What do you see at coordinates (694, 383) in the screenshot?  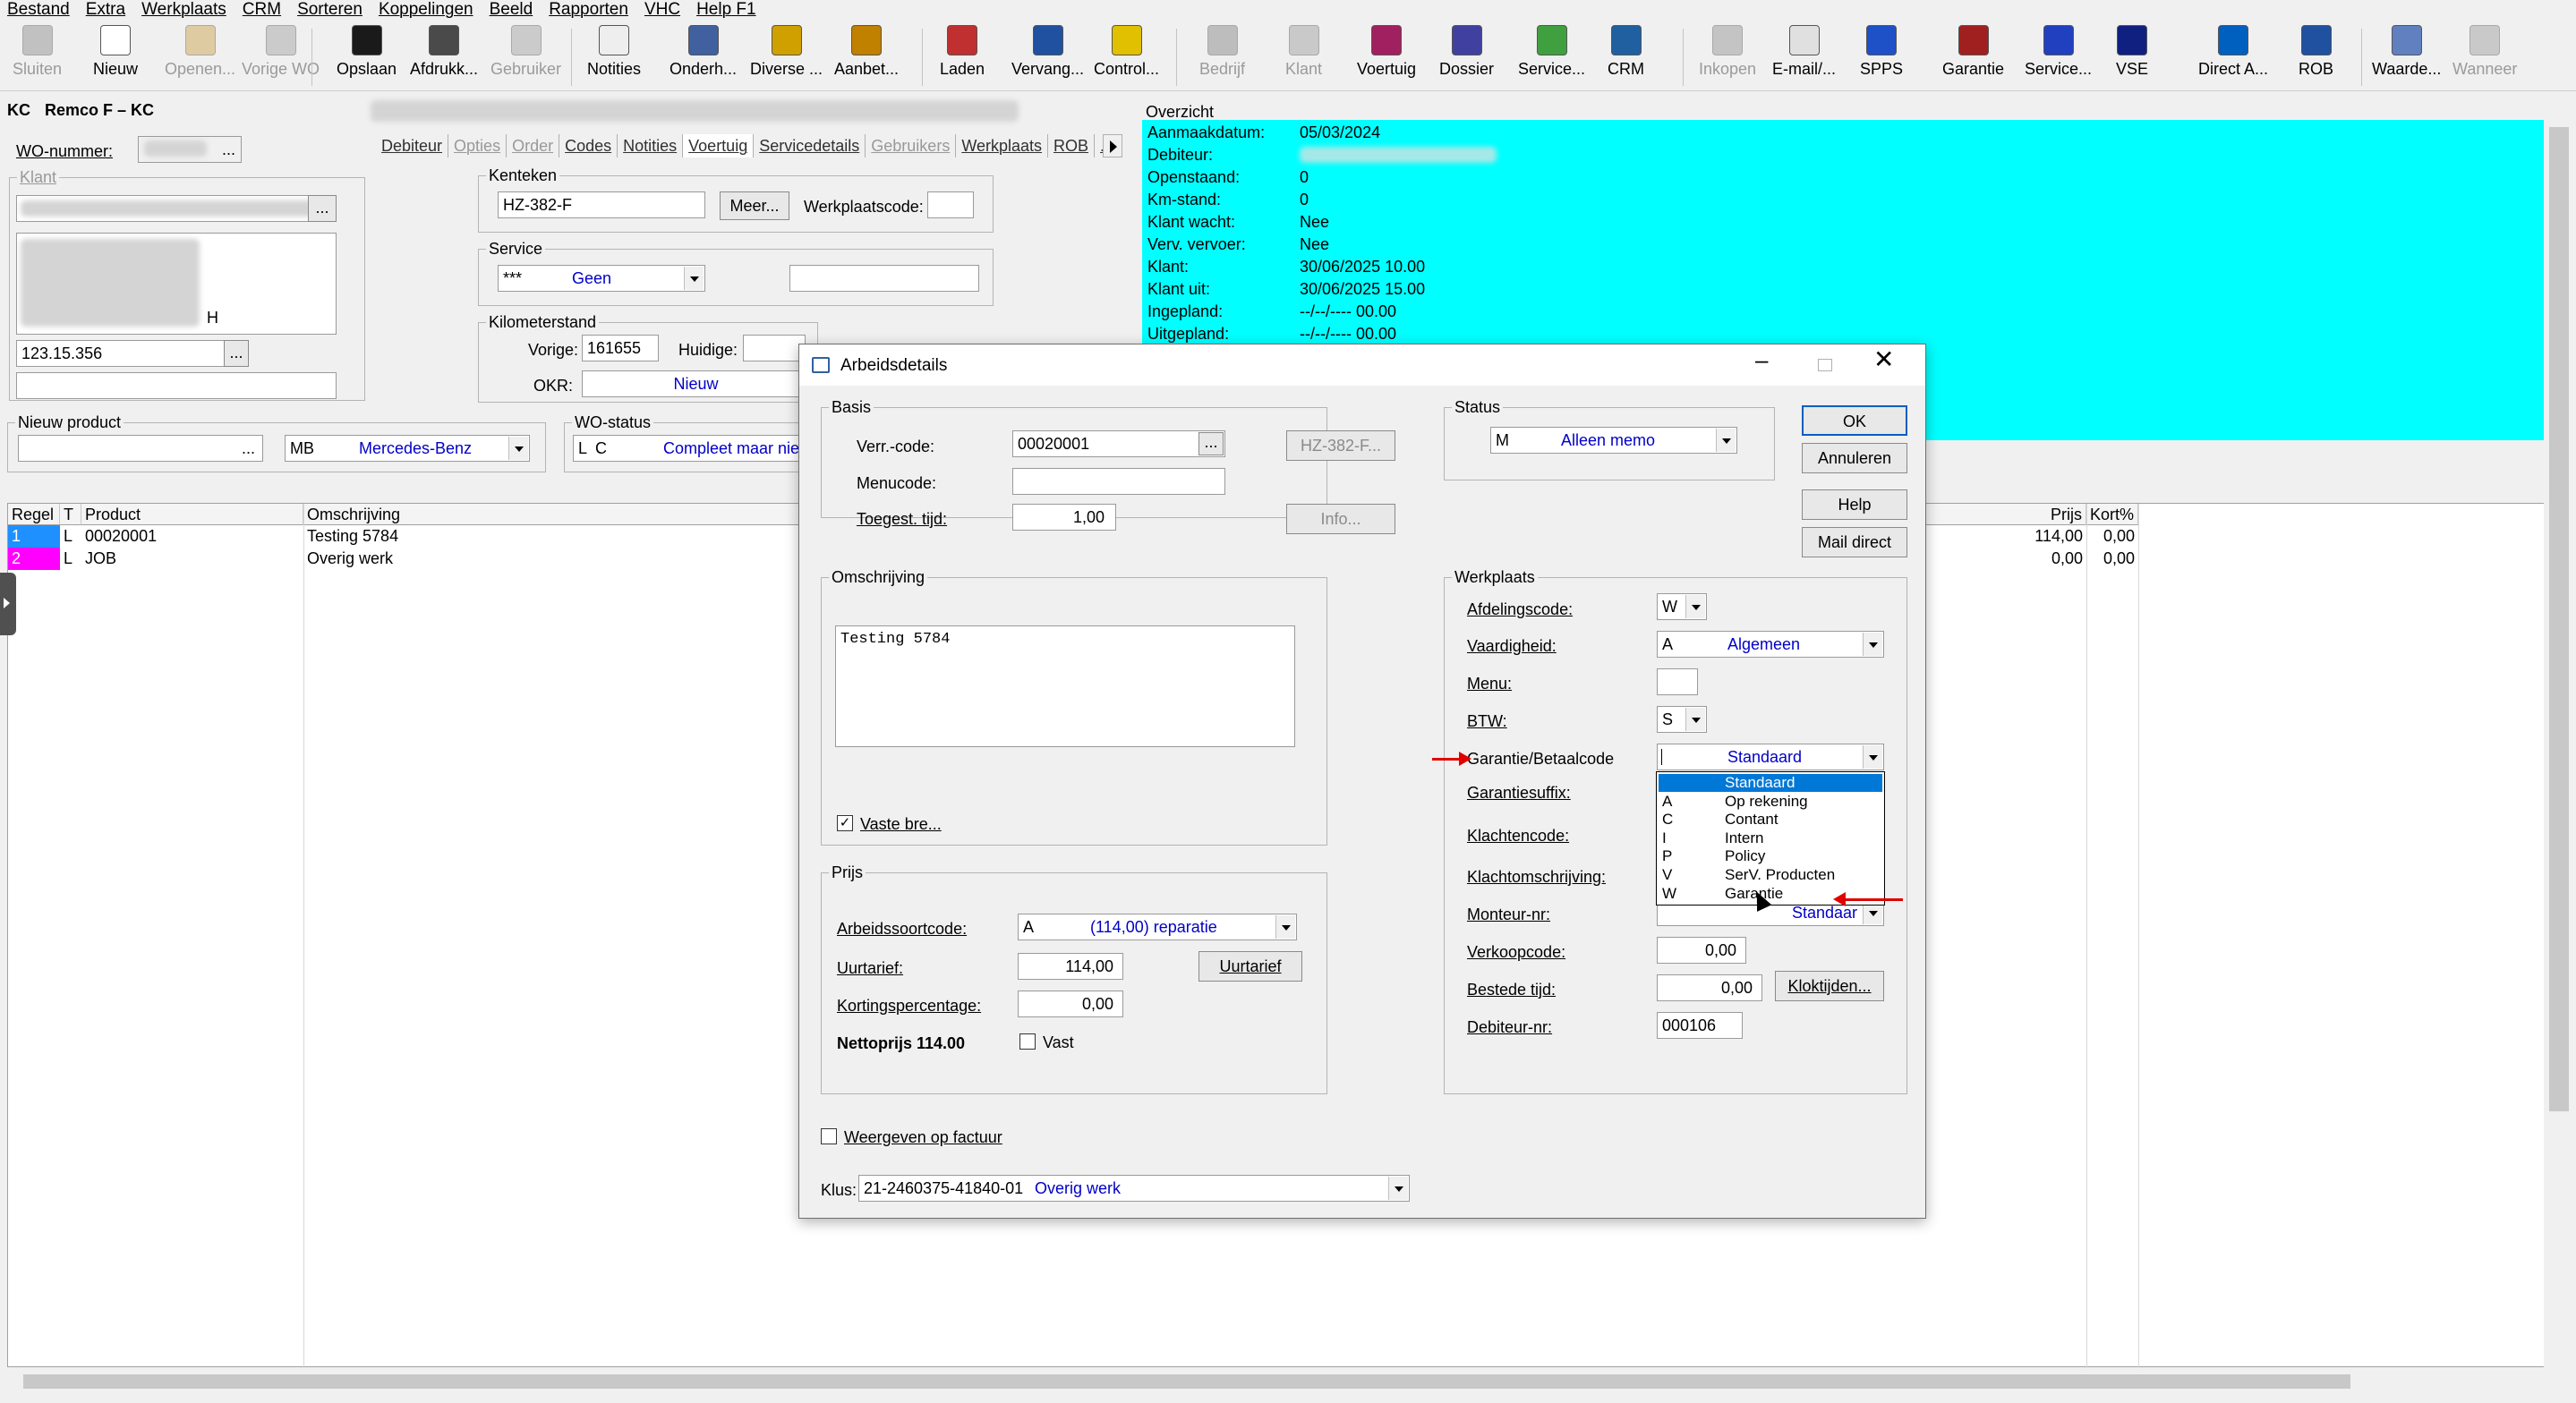 I see `okr-field: Nieuw` at bounding box center [694, 383].